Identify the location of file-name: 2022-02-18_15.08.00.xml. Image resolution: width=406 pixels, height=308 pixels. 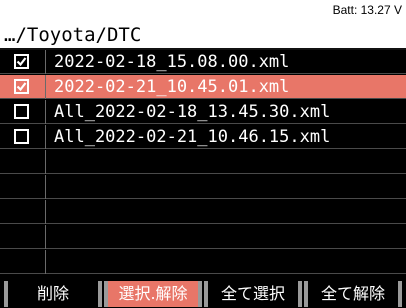
(172, 62).